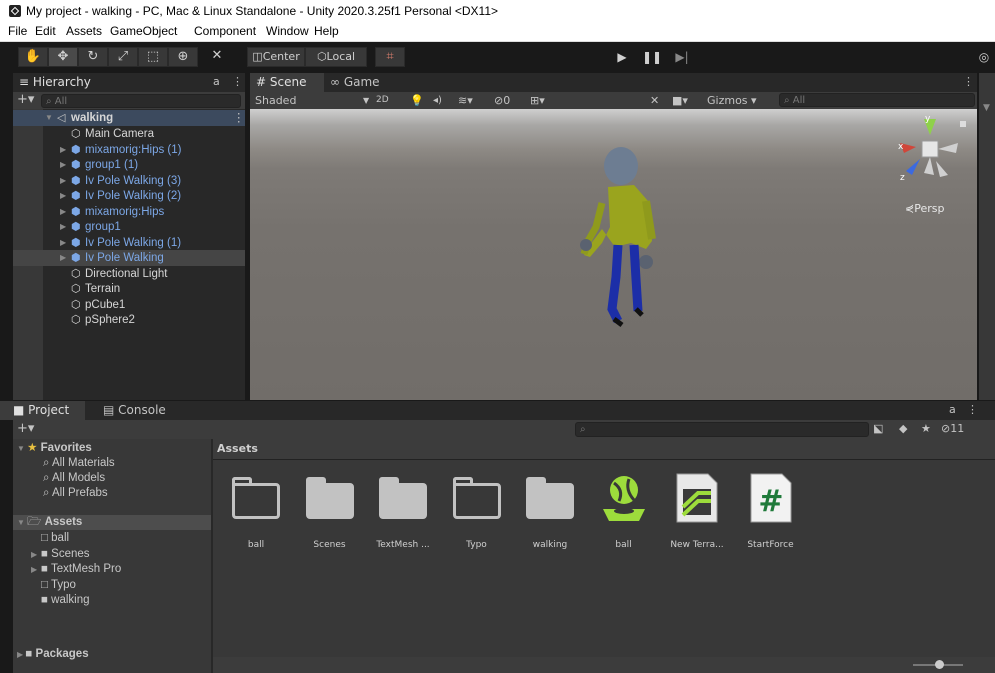 Image resolution: width=995 pixels, height=673 pixels. I want to click on shading-mode-dropdown: Shaded ▼, so click(314, 100).